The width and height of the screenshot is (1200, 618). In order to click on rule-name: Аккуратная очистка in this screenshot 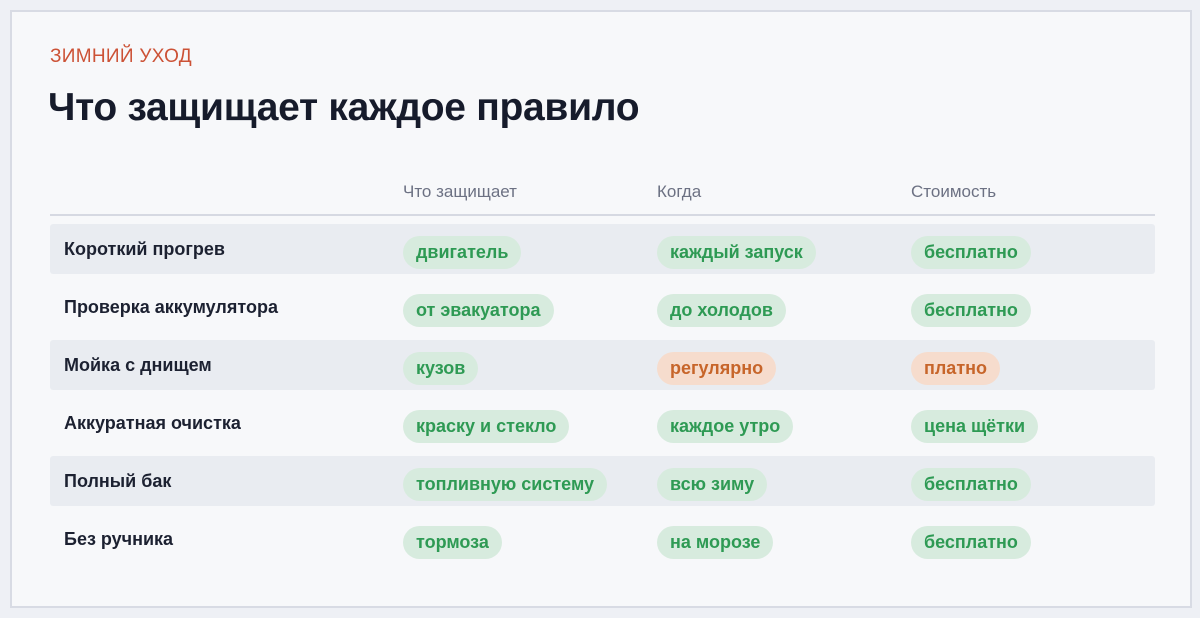, I will do `click(152, 423)`.